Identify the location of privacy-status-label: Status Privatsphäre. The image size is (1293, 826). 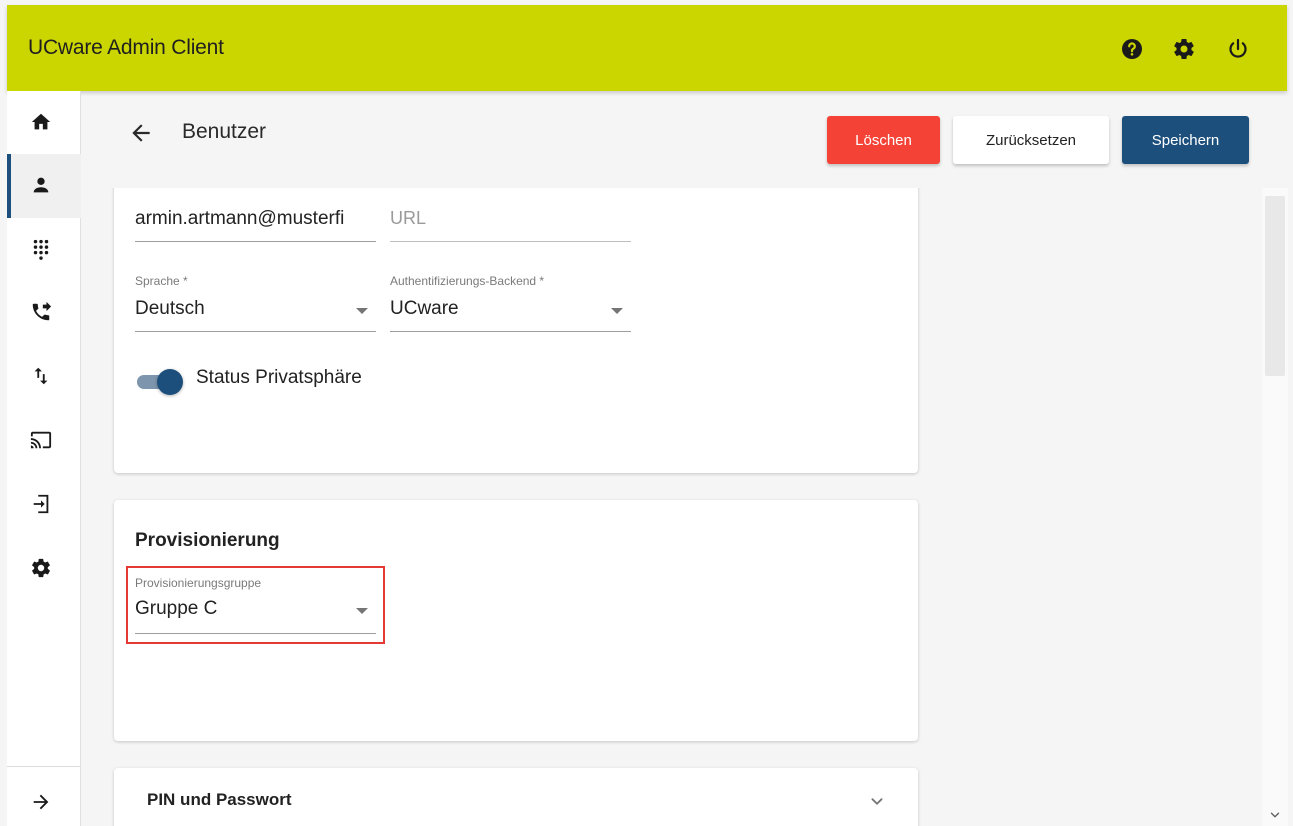
(279, 377).